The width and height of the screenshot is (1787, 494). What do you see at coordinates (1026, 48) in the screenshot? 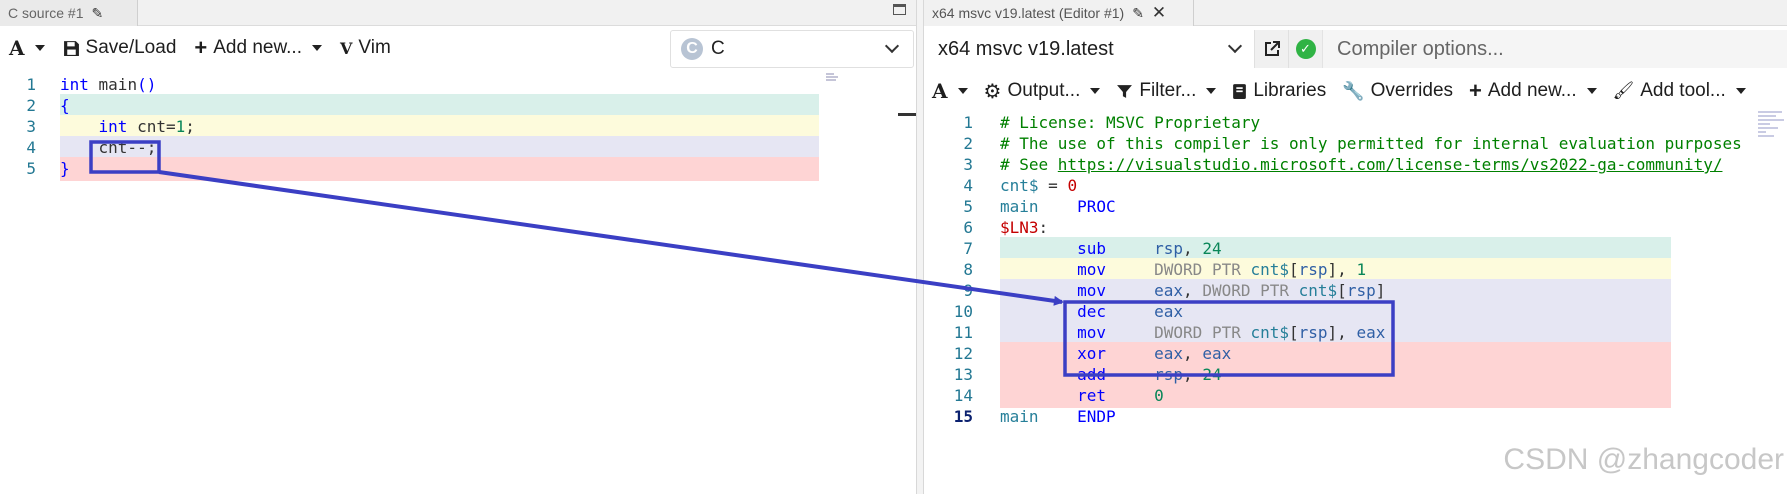
I see `compiler-value: x64 msvc v19.latest` at bounding box center [1026, 48].